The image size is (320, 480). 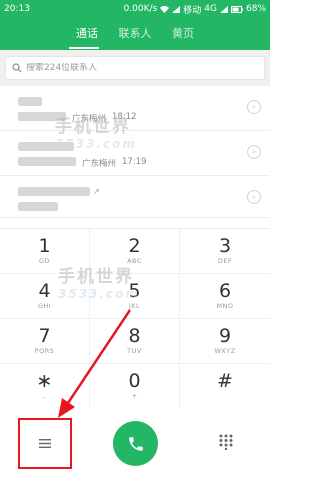 I want to click on key-digit: 1, so click(x=44, y=246).